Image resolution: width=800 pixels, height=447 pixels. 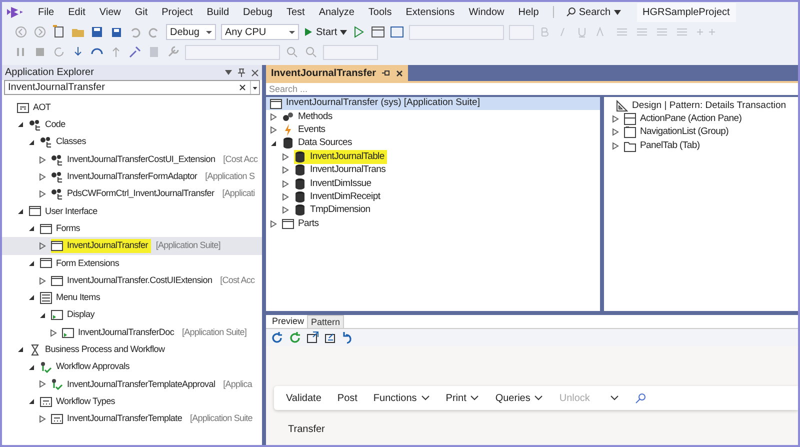 I want to click on export-icon, so click(x=331, y=337).